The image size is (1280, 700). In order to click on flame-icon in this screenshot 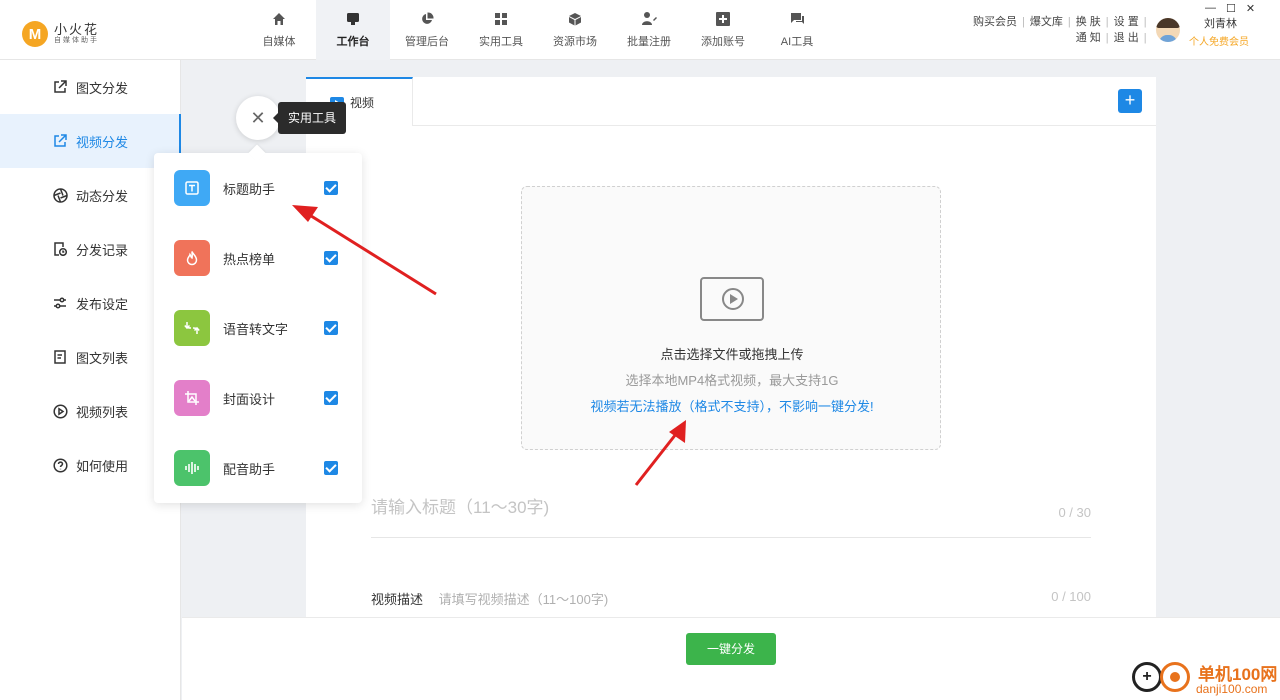, I will do `click(192, 258)`.